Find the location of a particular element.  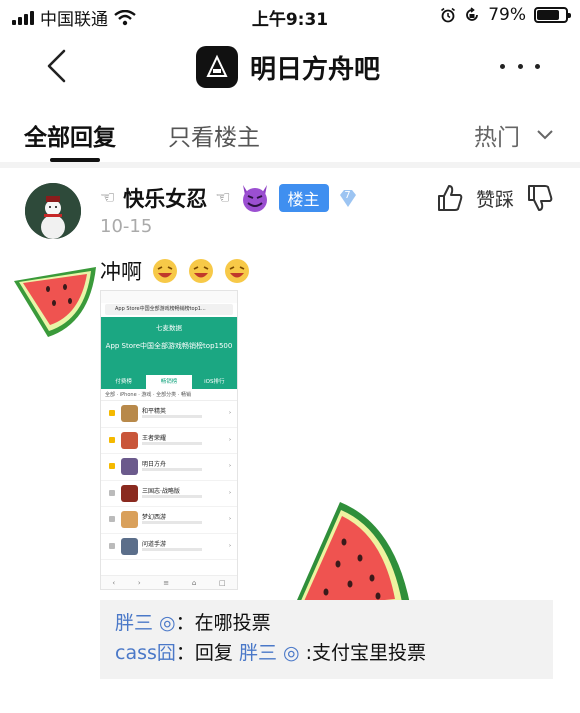

vote-controls: 赞踩 is located at coordinates (495, 198).